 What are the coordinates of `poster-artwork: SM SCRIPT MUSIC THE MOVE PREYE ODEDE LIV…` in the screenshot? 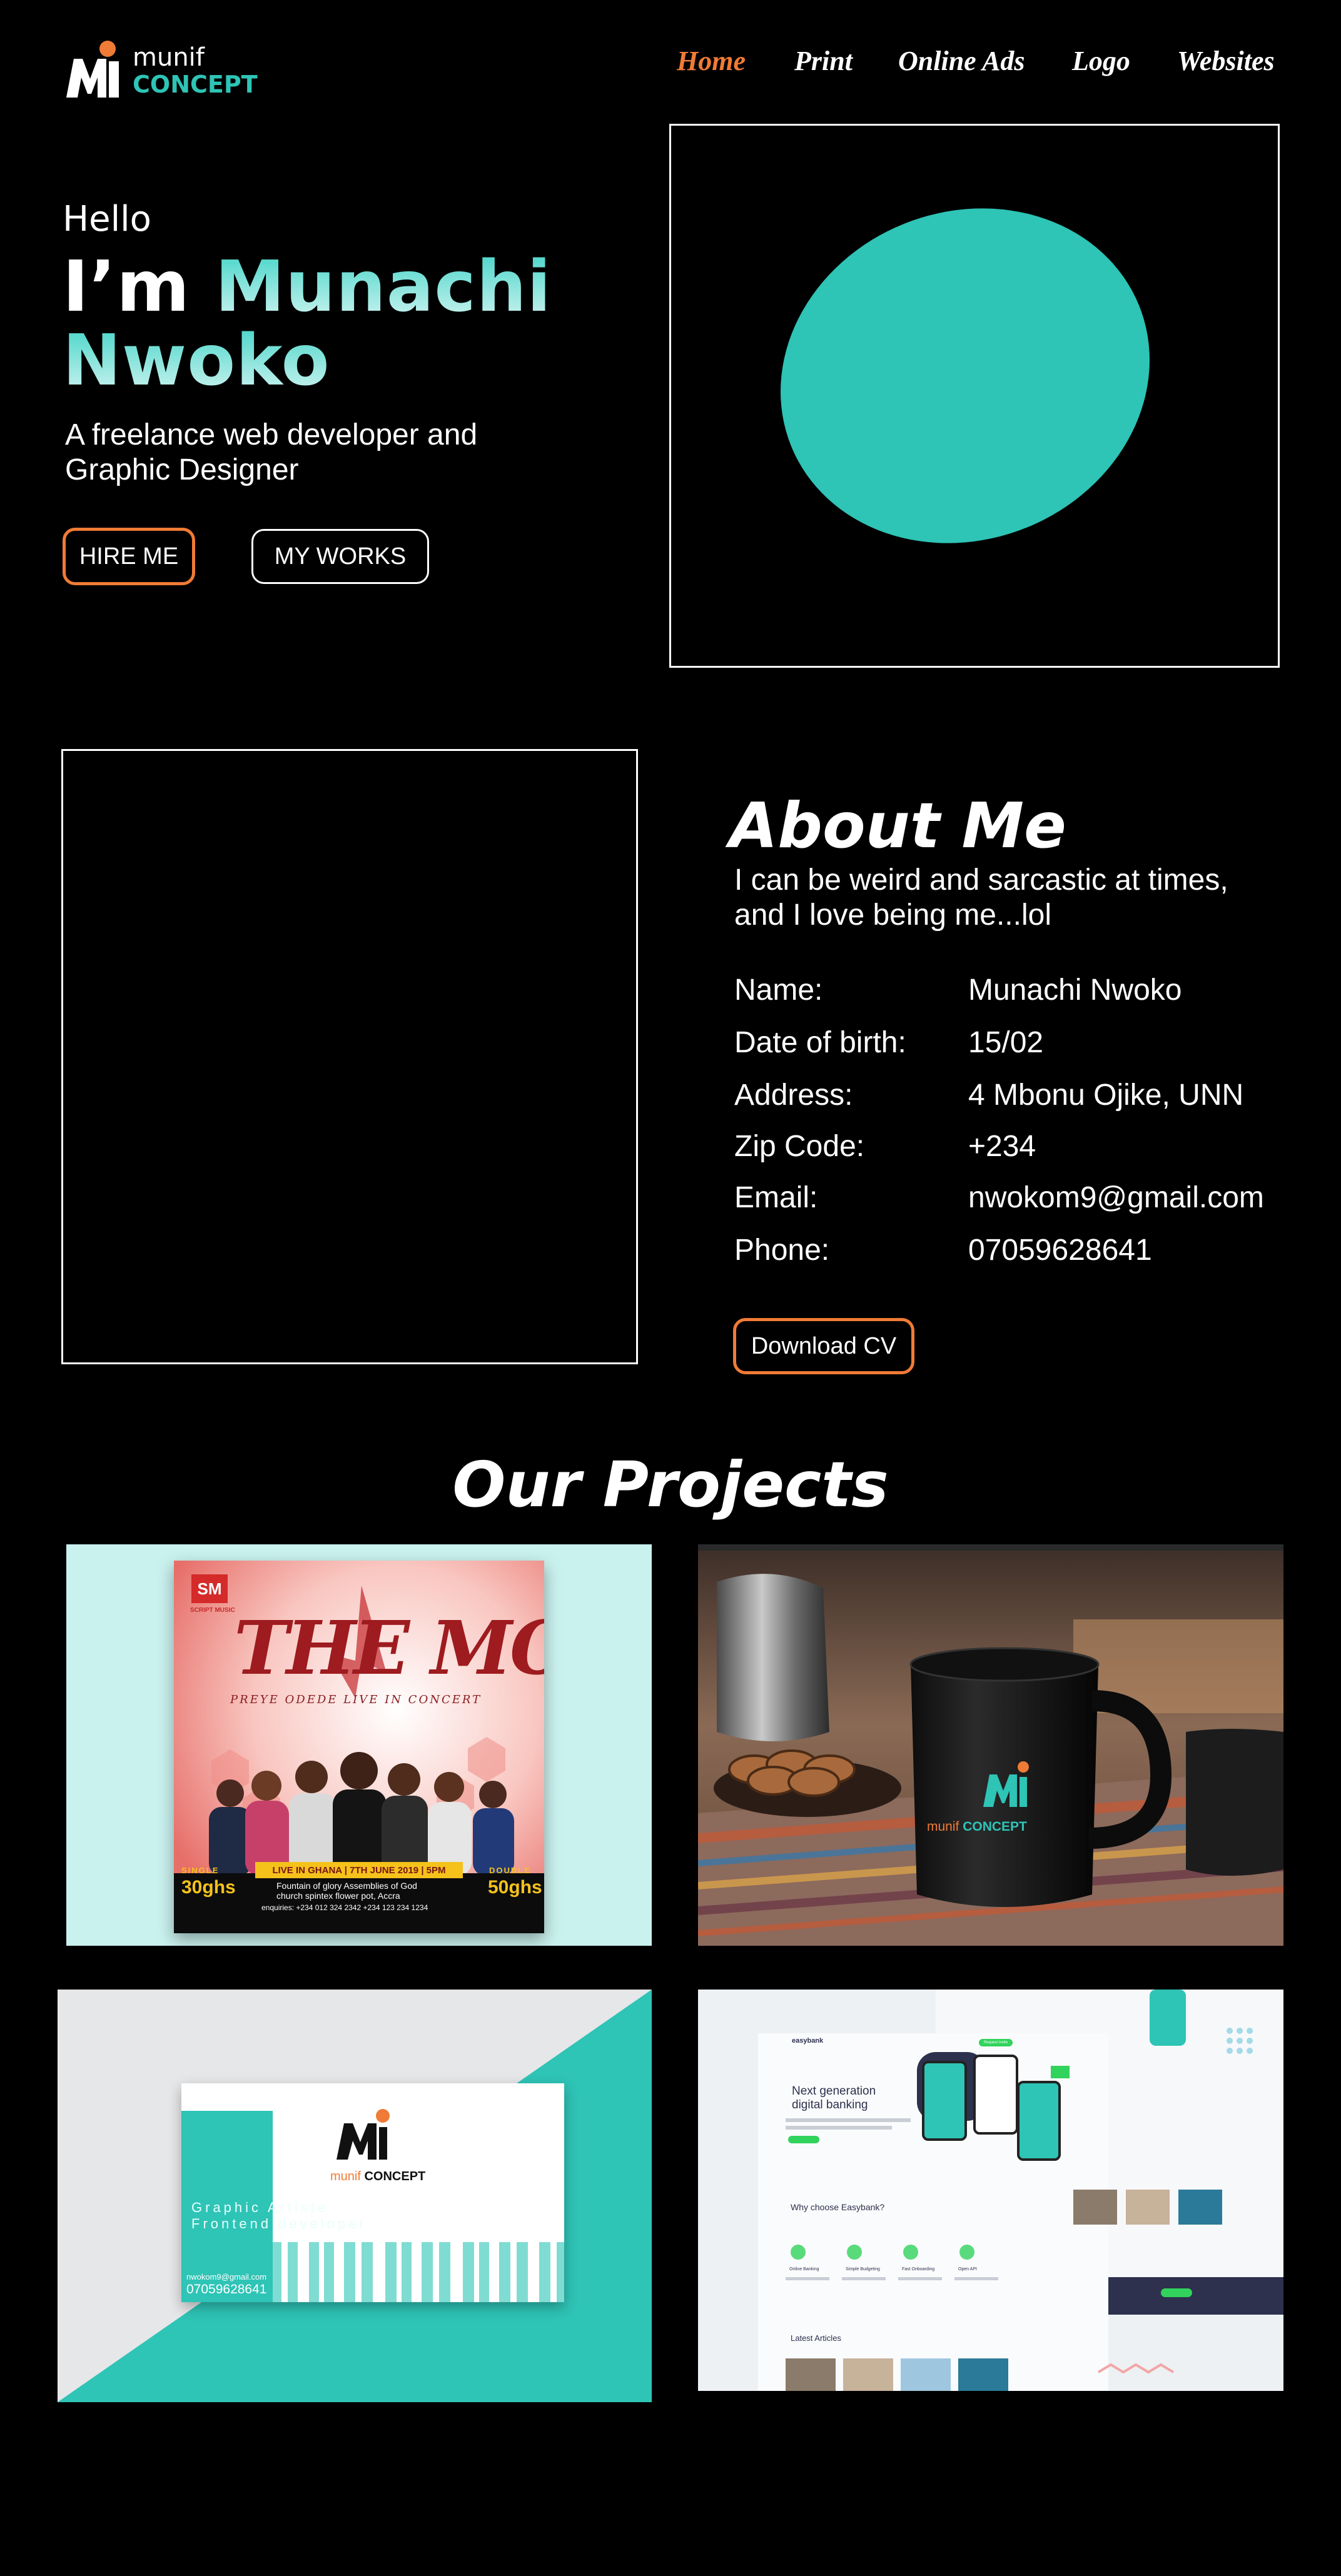 It's located at (359, 1747).